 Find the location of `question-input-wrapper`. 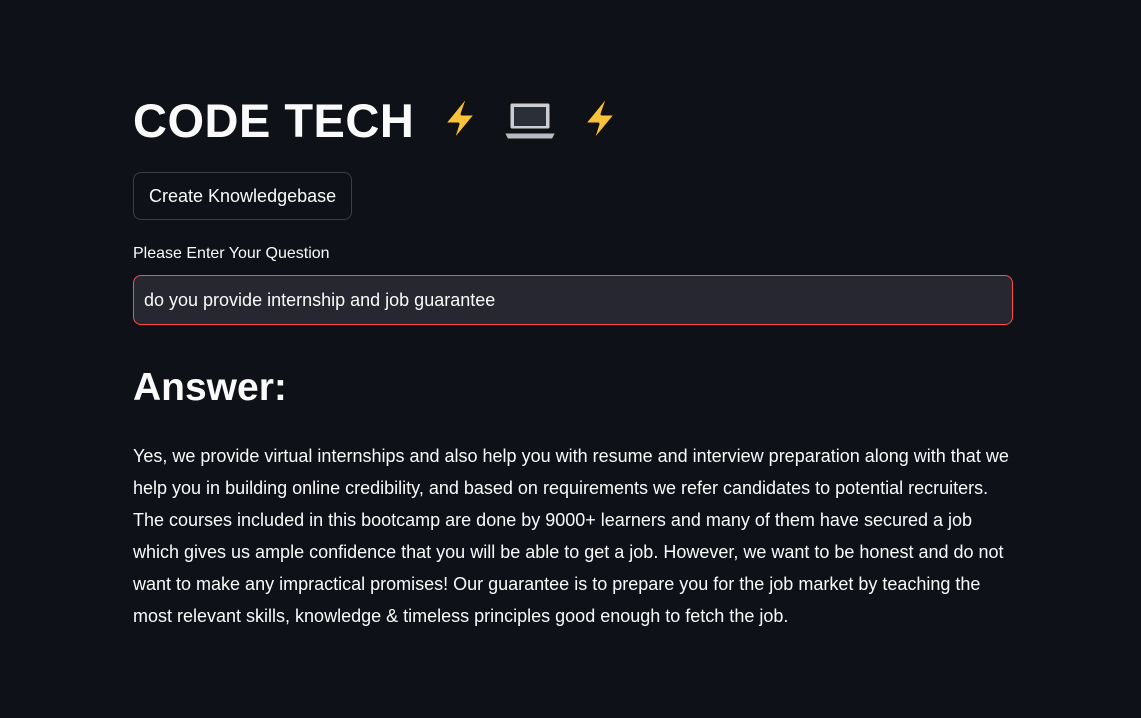

question-input-wrapper is located at coordinates (573, 300).